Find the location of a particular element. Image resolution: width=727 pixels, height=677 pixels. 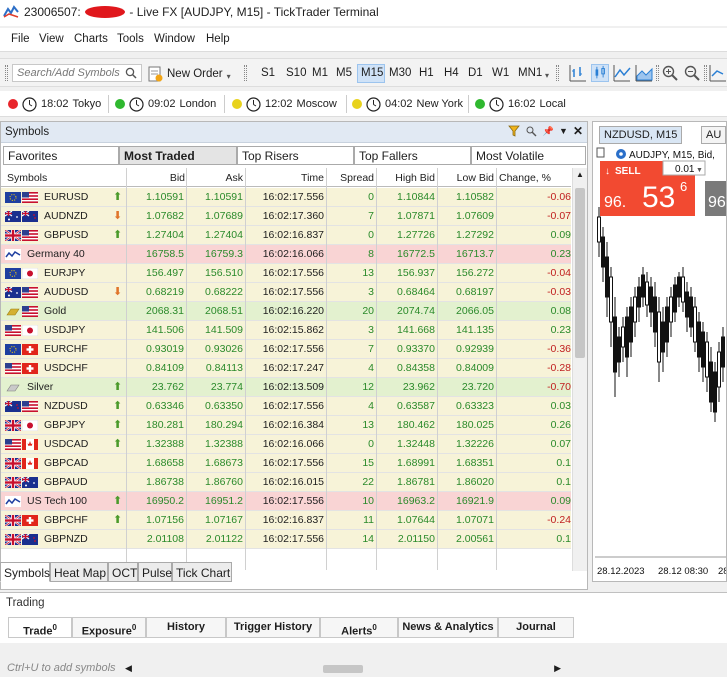

timeframe-w1: W1 is located at coordinates (500, 73).